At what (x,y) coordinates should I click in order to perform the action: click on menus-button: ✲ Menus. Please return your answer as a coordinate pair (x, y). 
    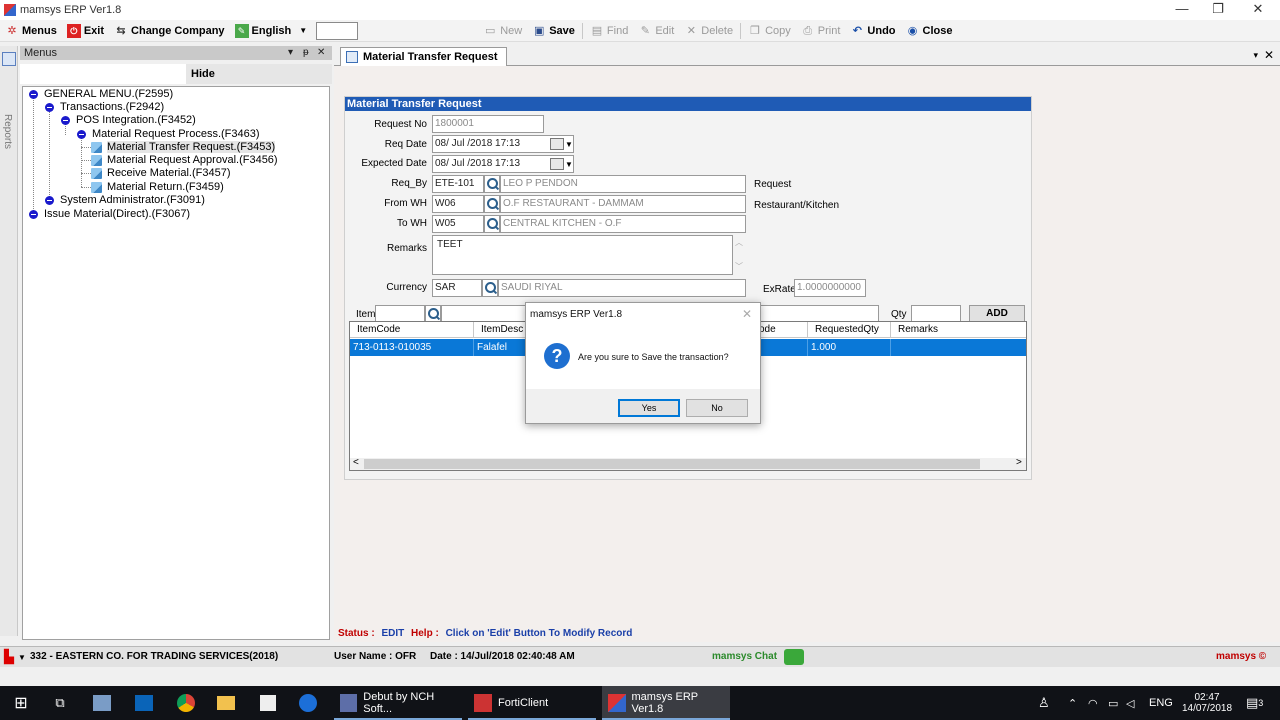
    Looking at the image, I should click on (31, 31).